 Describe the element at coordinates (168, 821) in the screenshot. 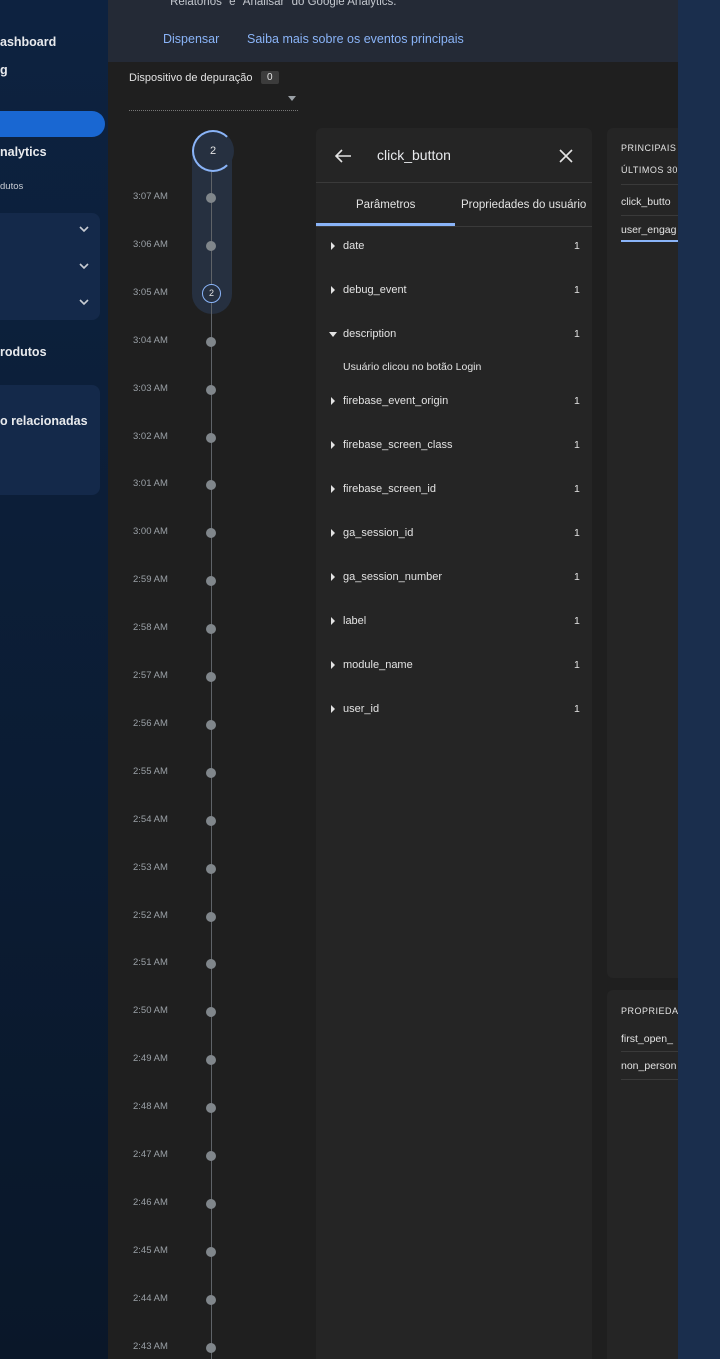

I see `timeline-row: 2:54 AM` at that location.